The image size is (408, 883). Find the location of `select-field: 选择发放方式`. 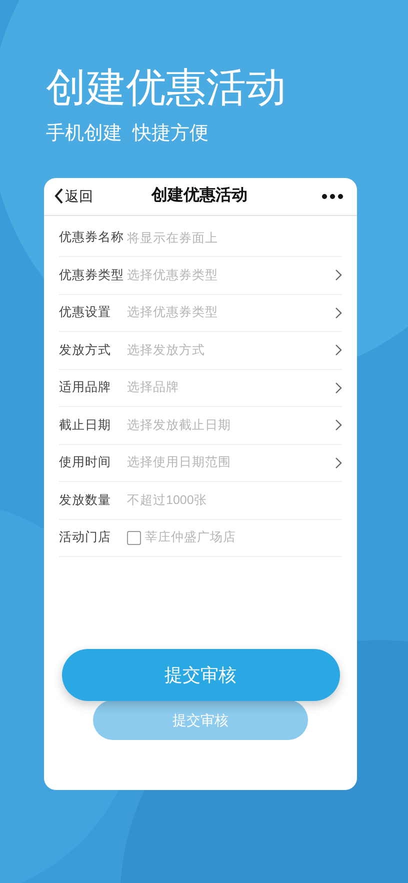

select-field: 选择发放方式 is located at coordinates (234, 350).